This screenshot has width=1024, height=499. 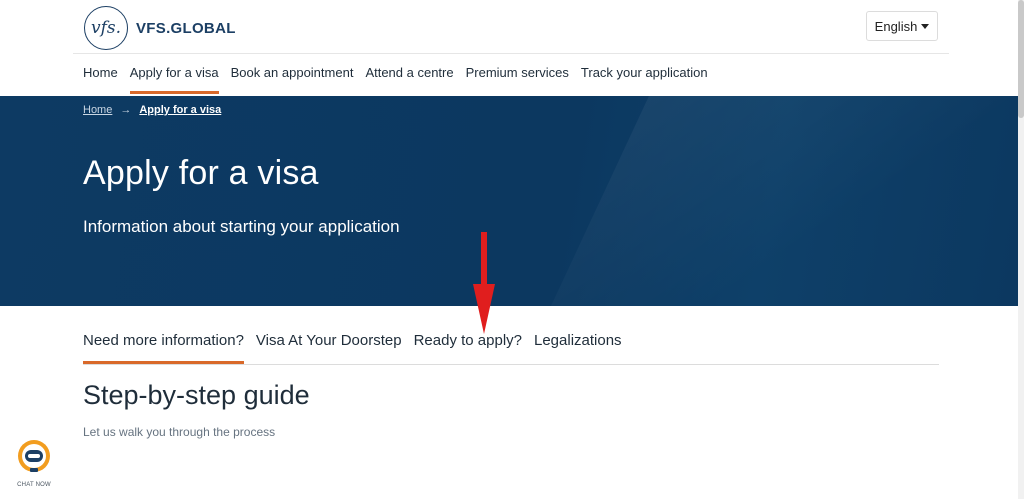 What do you see at coordinates (1021, 249) in the screenshot?
I see `page-scrollbar` at bounding box center [1021, 249].